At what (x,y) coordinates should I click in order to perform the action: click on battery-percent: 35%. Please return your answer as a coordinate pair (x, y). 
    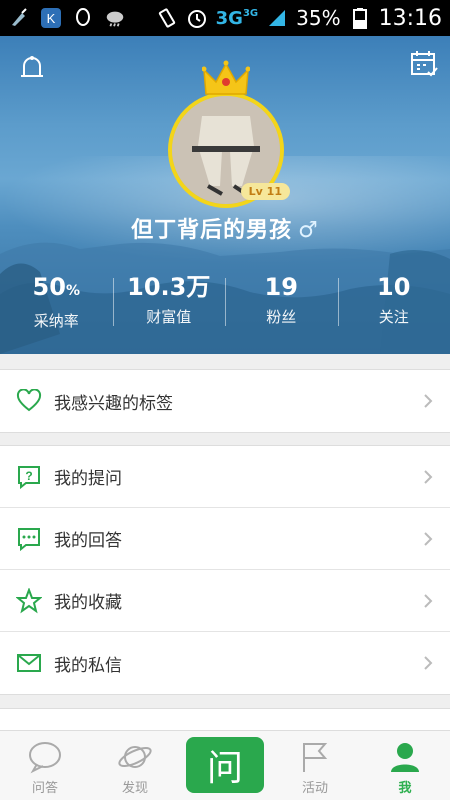
    Looking at the image, I should click on (318, 18).